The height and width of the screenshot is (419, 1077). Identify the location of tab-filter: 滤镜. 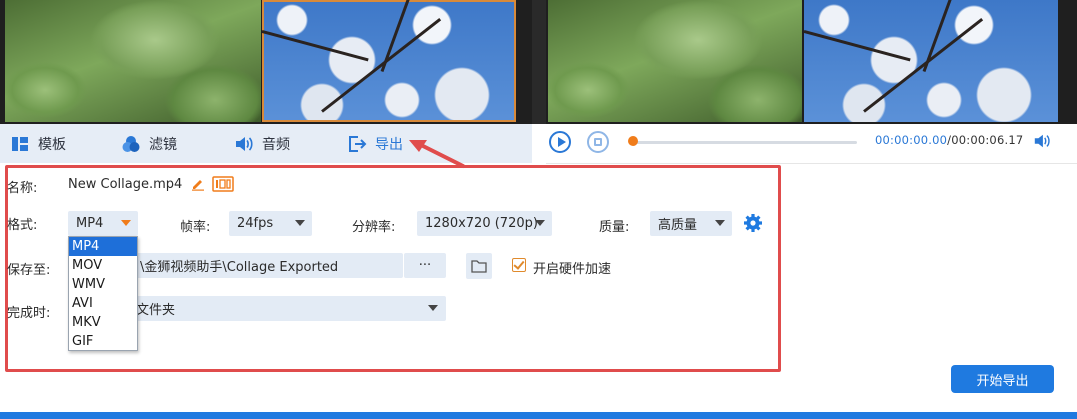
(149, 143).